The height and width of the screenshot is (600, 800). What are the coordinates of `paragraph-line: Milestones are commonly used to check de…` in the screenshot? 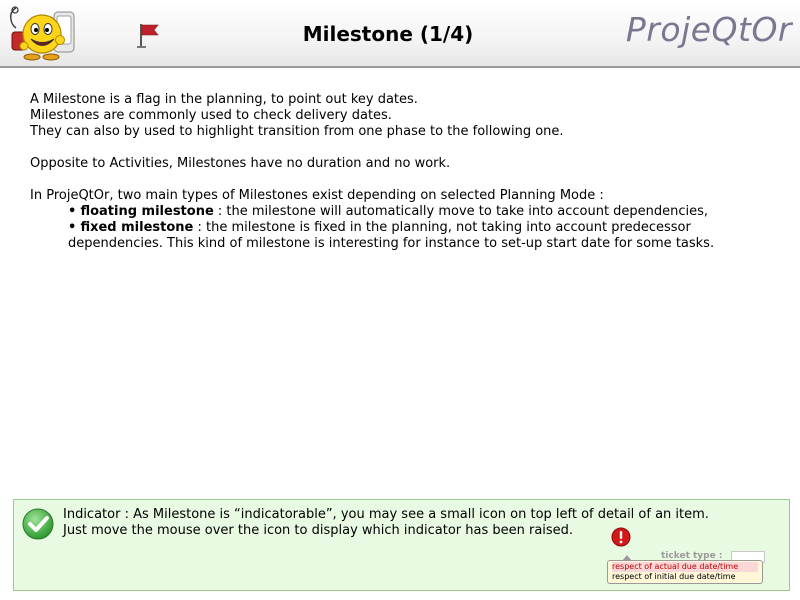 It's located at (211, 115).